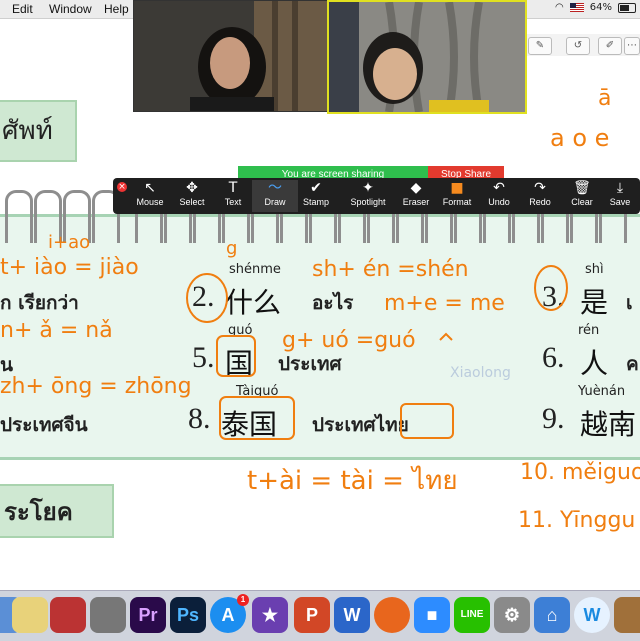  What do you see at coordinates (605, 98) in the screenshot?
I see `hw-a-tone: ā` at bounding box center [605, 98].